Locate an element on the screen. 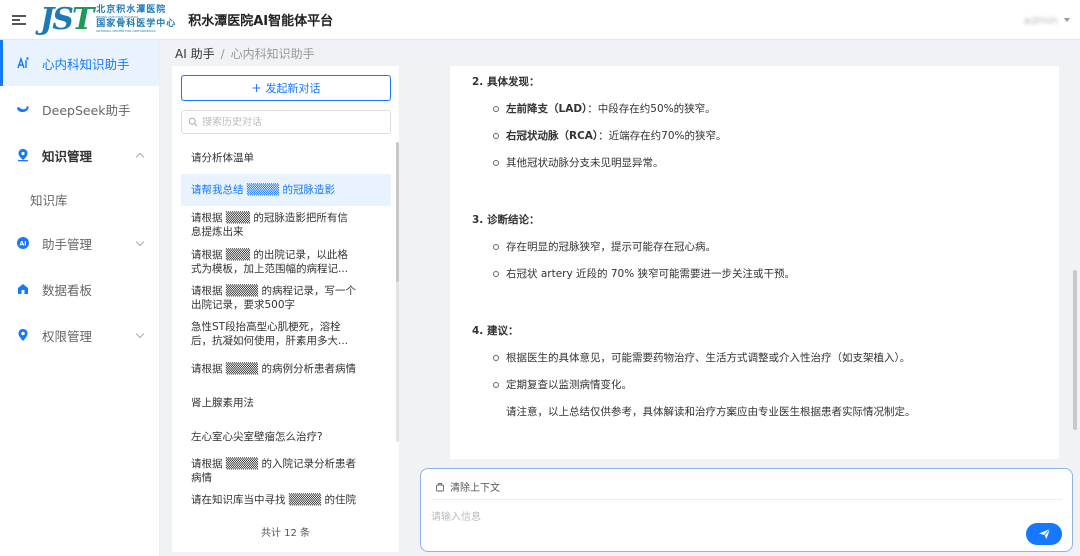  plus-icon: + is located at coordinates (256, 88).